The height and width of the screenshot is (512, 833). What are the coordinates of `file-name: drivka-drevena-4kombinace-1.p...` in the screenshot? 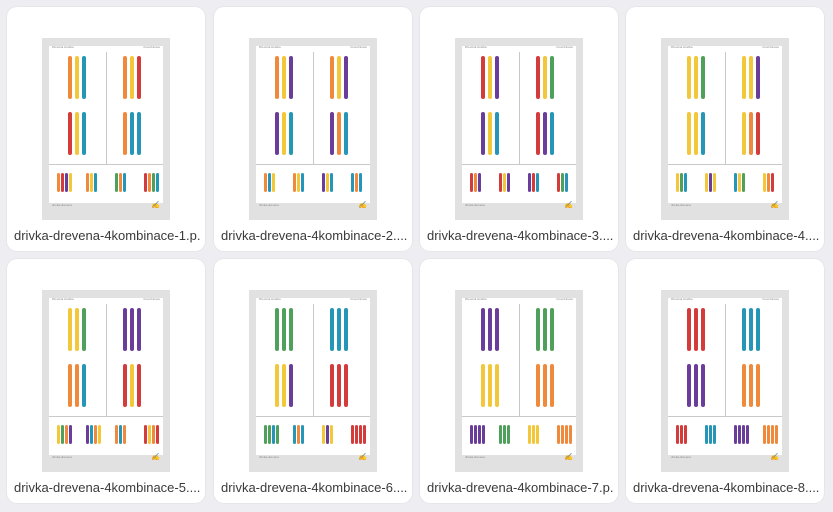 It's located at (107, 235).